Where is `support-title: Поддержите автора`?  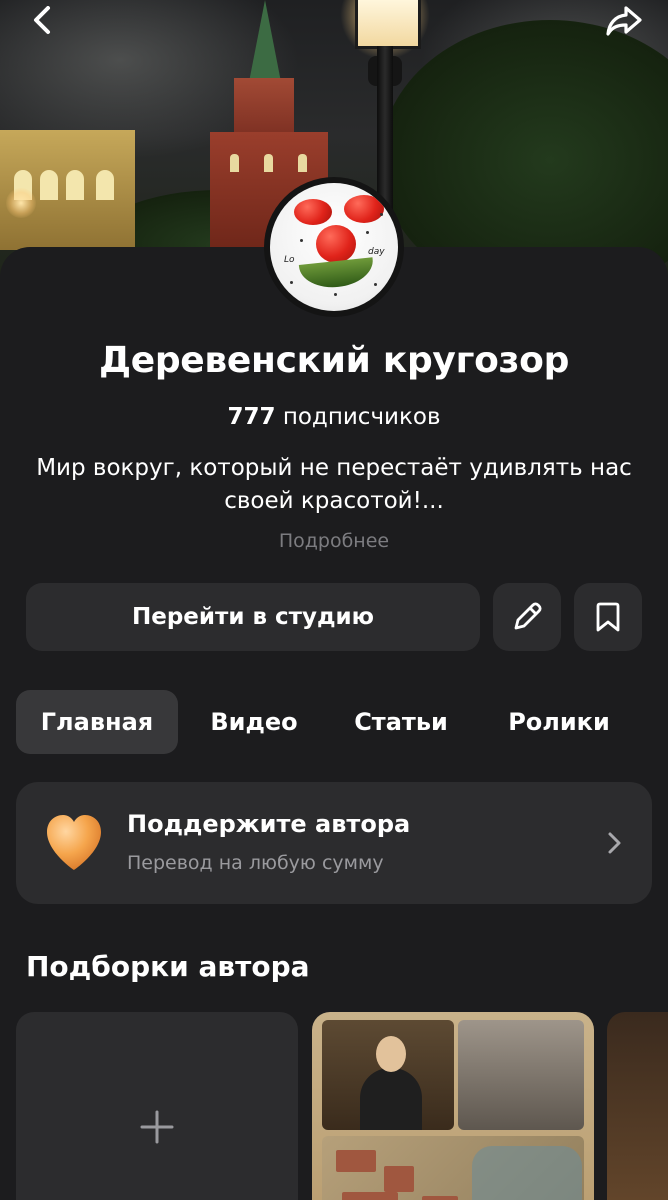
support-title: Поддержите автора is located at coordinates (269, 824).